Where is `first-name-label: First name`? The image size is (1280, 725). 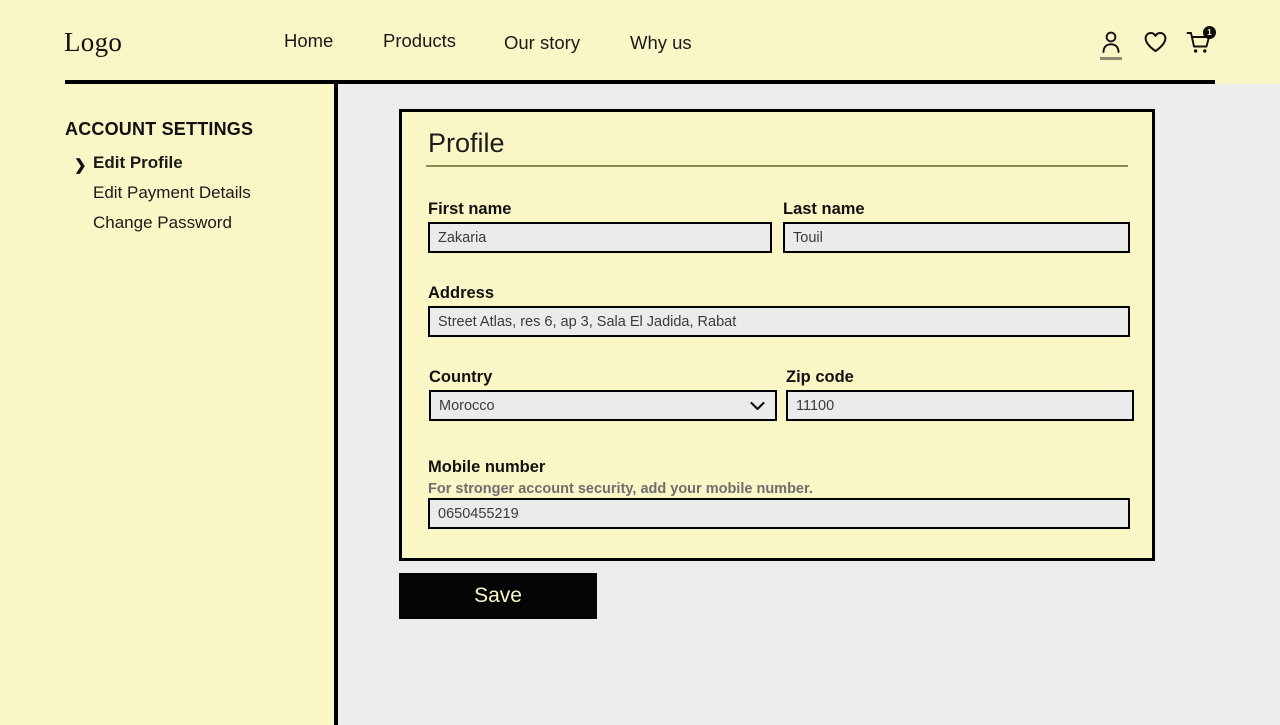
first-name-label: First name is located at coordinates (470, 209).